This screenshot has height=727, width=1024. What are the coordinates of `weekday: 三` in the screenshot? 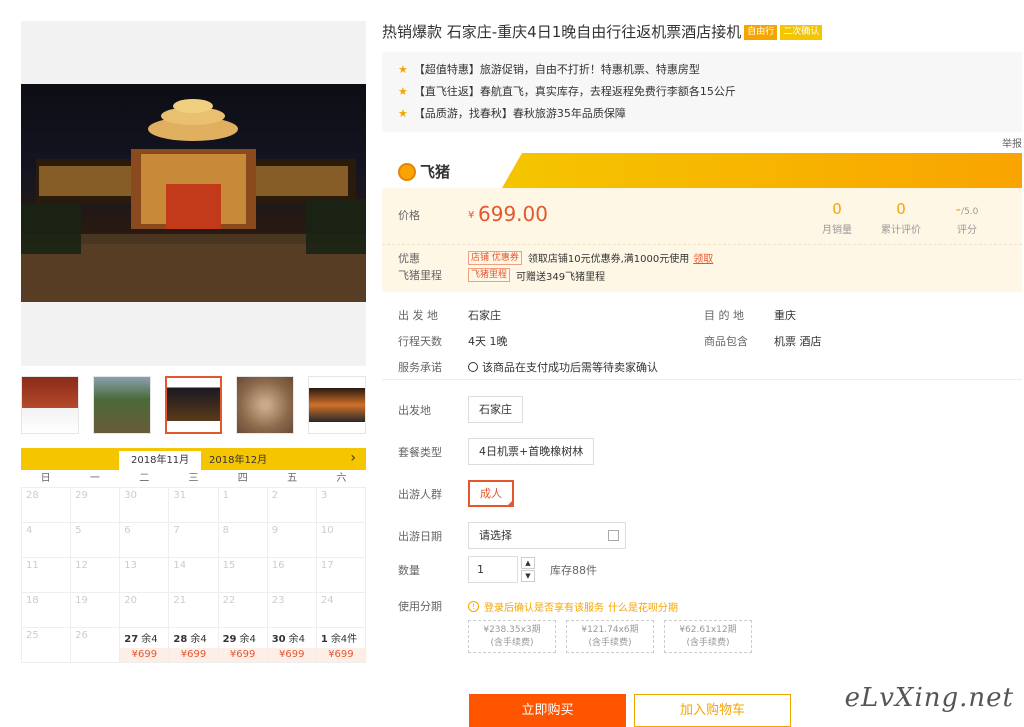 It's located at (193, 478).